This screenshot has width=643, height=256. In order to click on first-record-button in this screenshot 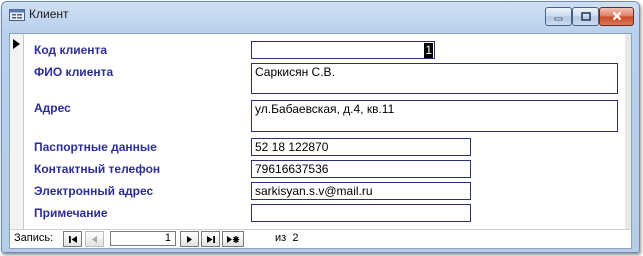, I will do `click(72, 239)`.